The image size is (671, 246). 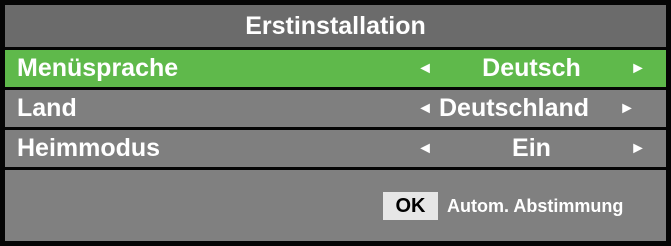 I want to click on menu-row-value: Ein, so click(x=531, y=148).